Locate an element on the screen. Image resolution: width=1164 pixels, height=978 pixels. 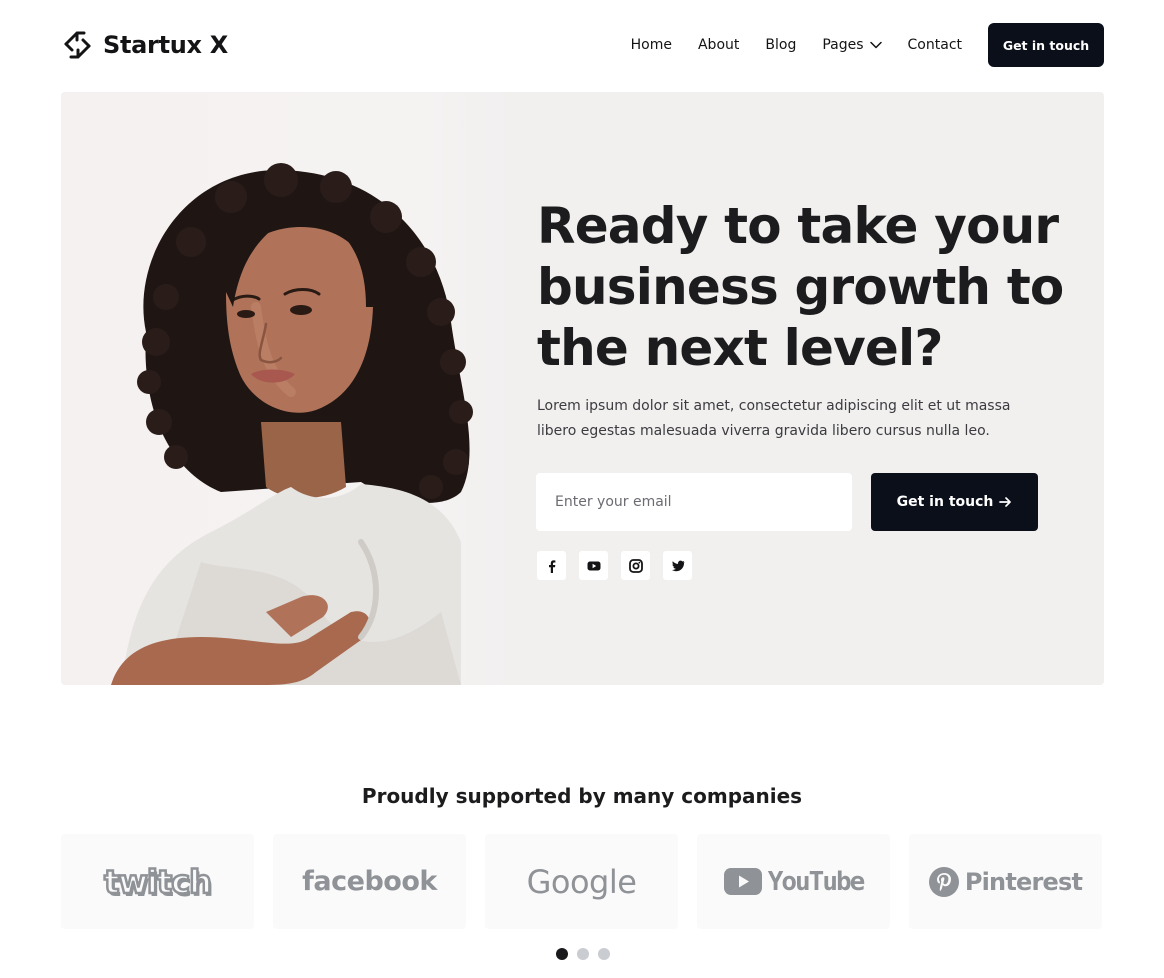
brand: Startux X is located at coordinates (144, 45).